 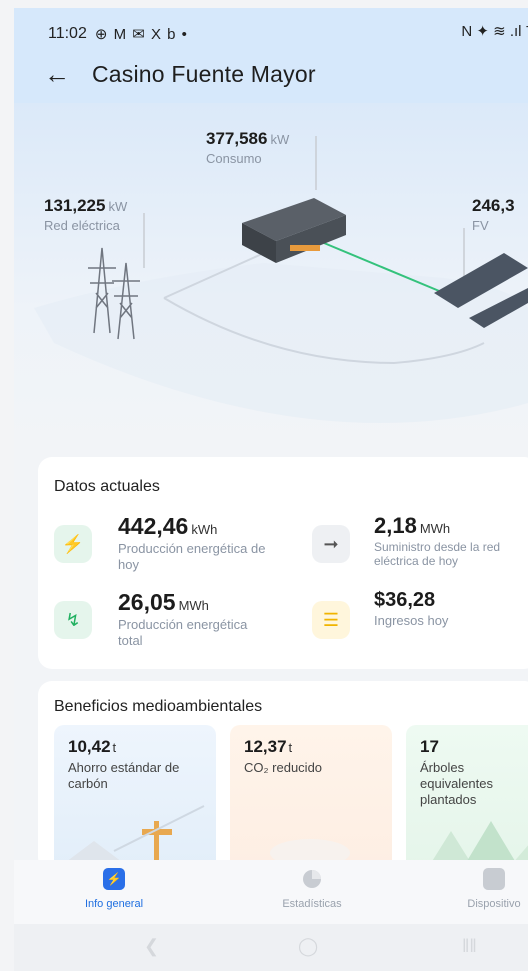 I want to click on app-bar: ← Casino Fuente Mayor, so click(x=180, y=74).